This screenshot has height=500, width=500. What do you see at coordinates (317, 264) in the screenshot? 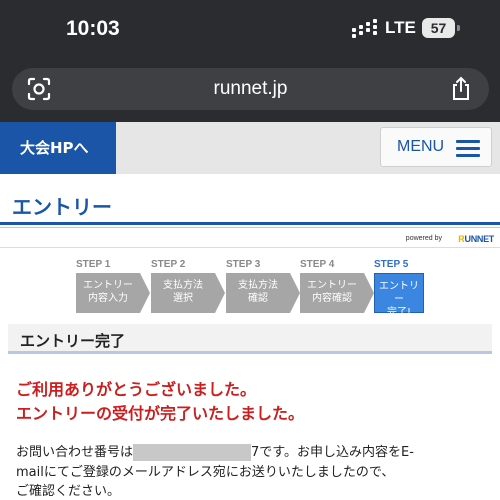
I see `step-label: STEP 4` at bounding box center [317, 264].